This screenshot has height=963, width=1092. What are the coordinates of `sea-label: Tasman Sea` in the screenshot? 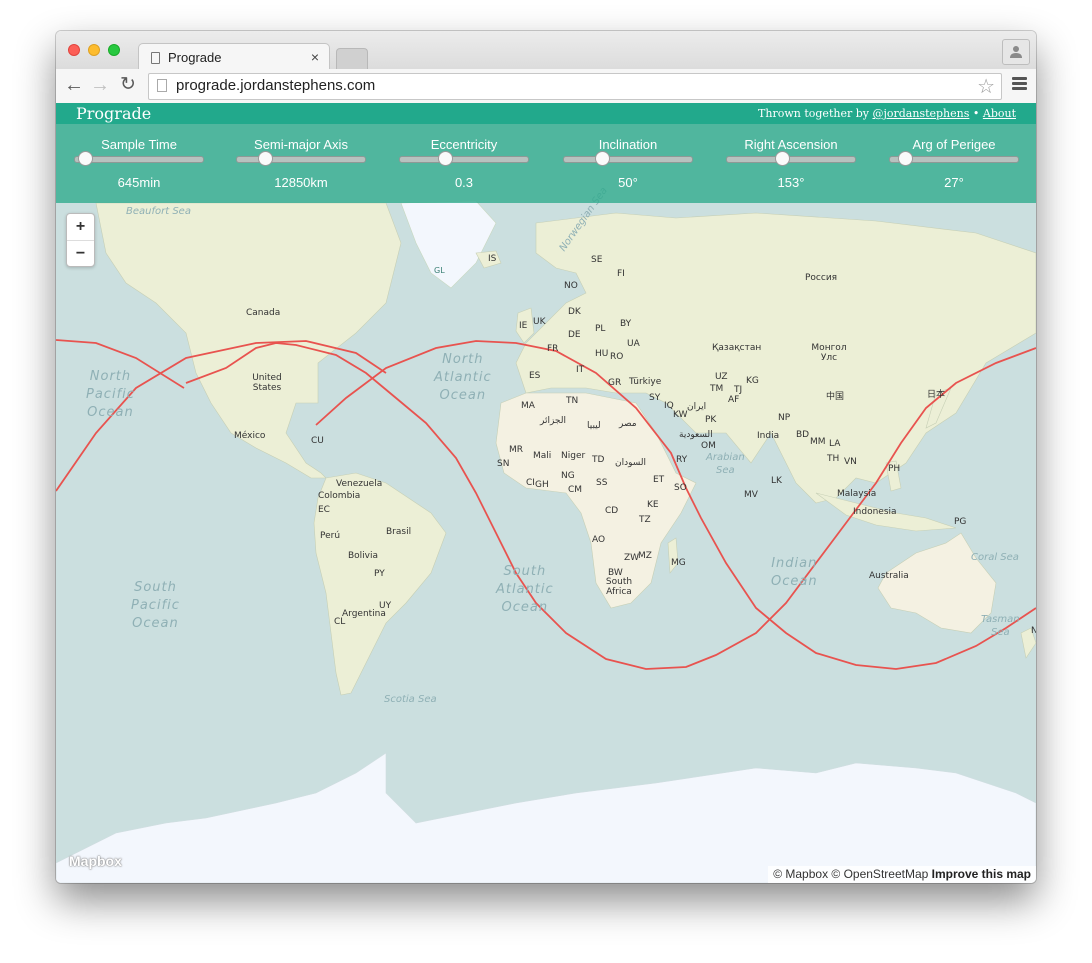 It's located at (1000, 626).